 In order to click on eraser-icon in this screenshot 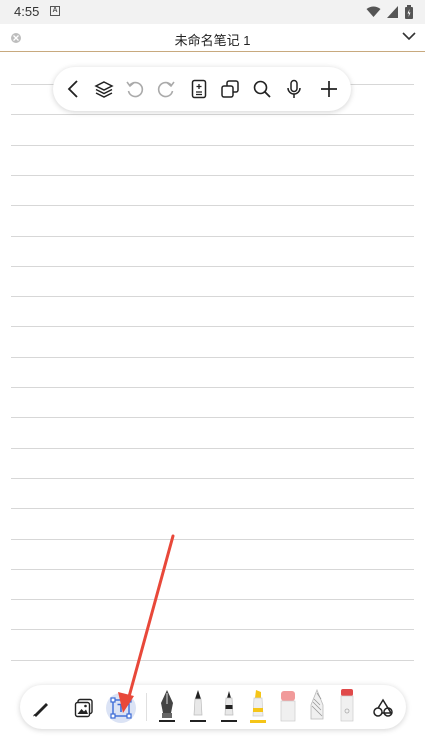, I will do `click(288, 706)`.